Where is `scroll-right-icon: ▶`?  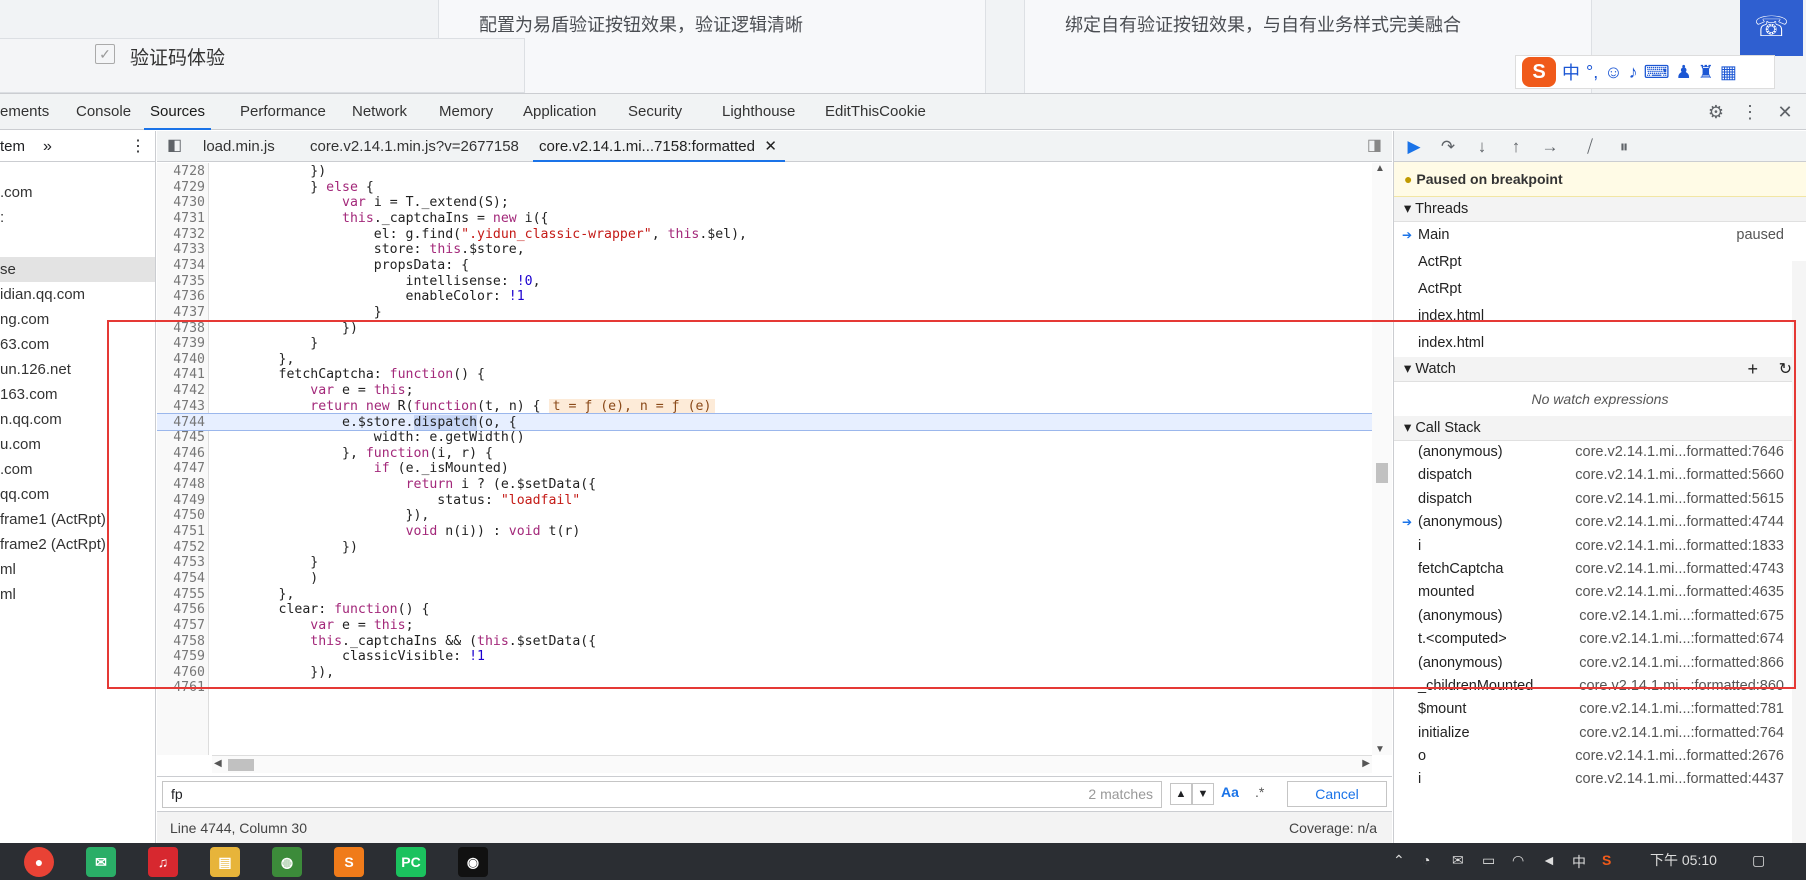
scroll-right-icon: ▶ is located at coordinates (1366, 763).